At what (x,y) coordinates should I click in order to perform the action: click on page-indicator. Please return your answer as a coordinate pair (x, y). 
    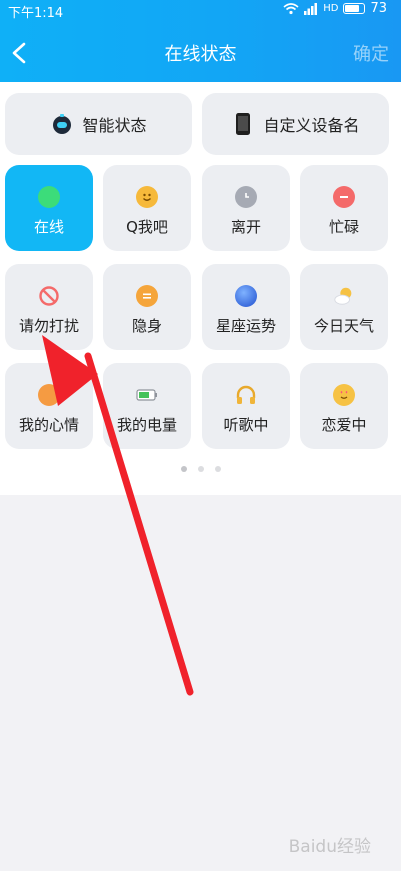
    Looking at the image, I should click on (200, 469).